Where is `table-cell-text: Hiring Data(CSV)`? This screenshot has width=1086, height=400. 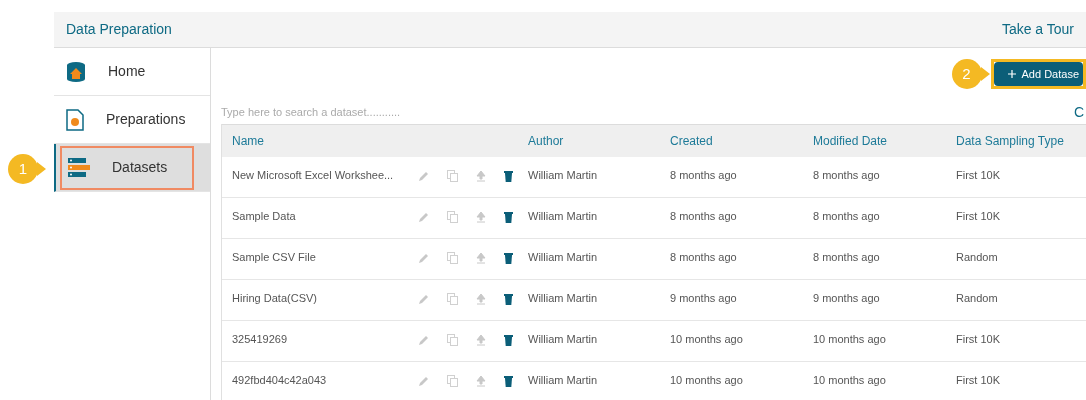 table-cell-text: Hiring Data(CSV) is located at coordinates (274, 298).